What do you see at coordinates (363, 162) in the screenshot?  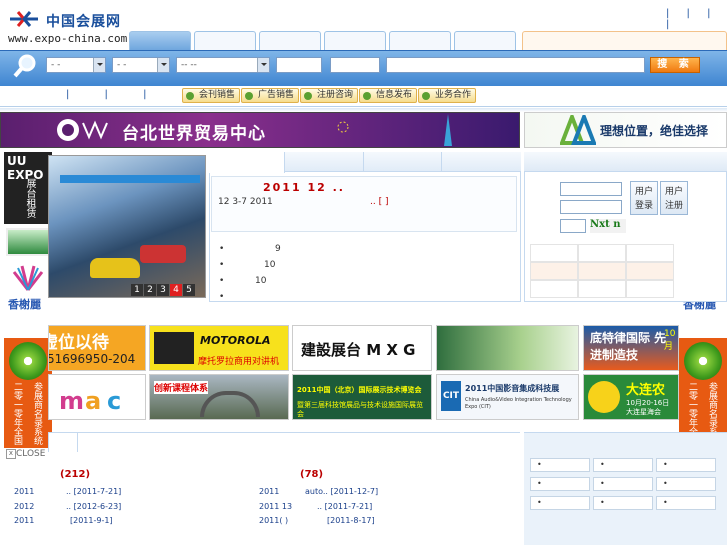 I see `news-tab-divider` at bounding box center [363, 162].